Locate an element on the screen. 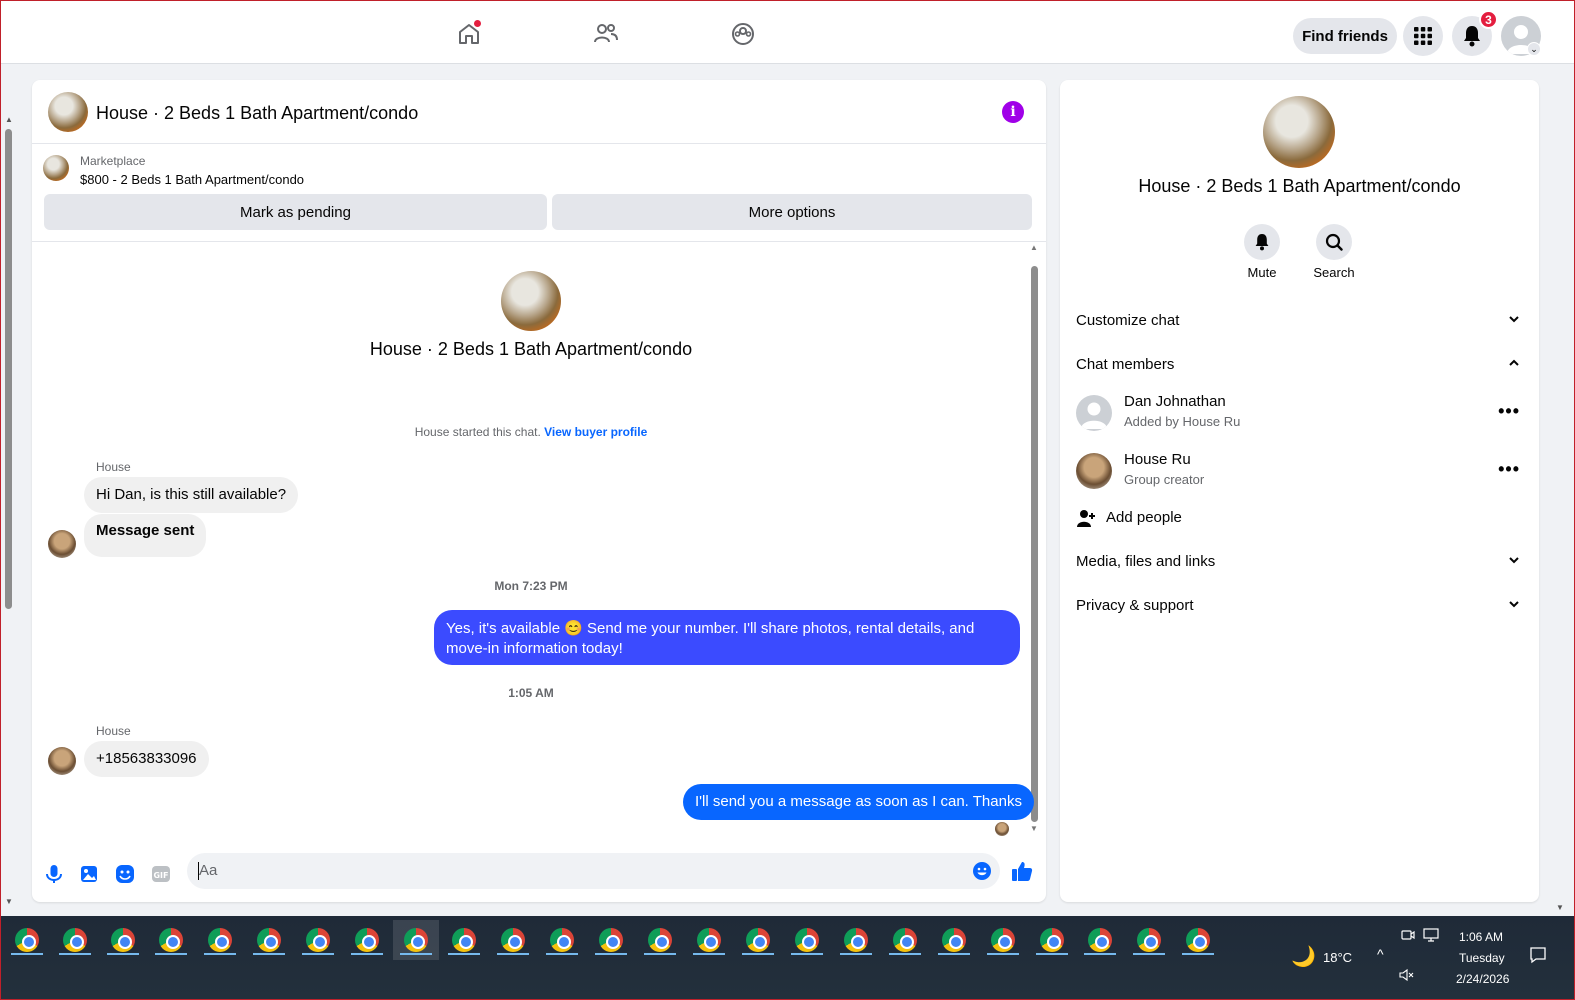 This screenshot has height=1000, width=1575. privacy-support-section: Privacy & support is located at coordinates (1300, 605).